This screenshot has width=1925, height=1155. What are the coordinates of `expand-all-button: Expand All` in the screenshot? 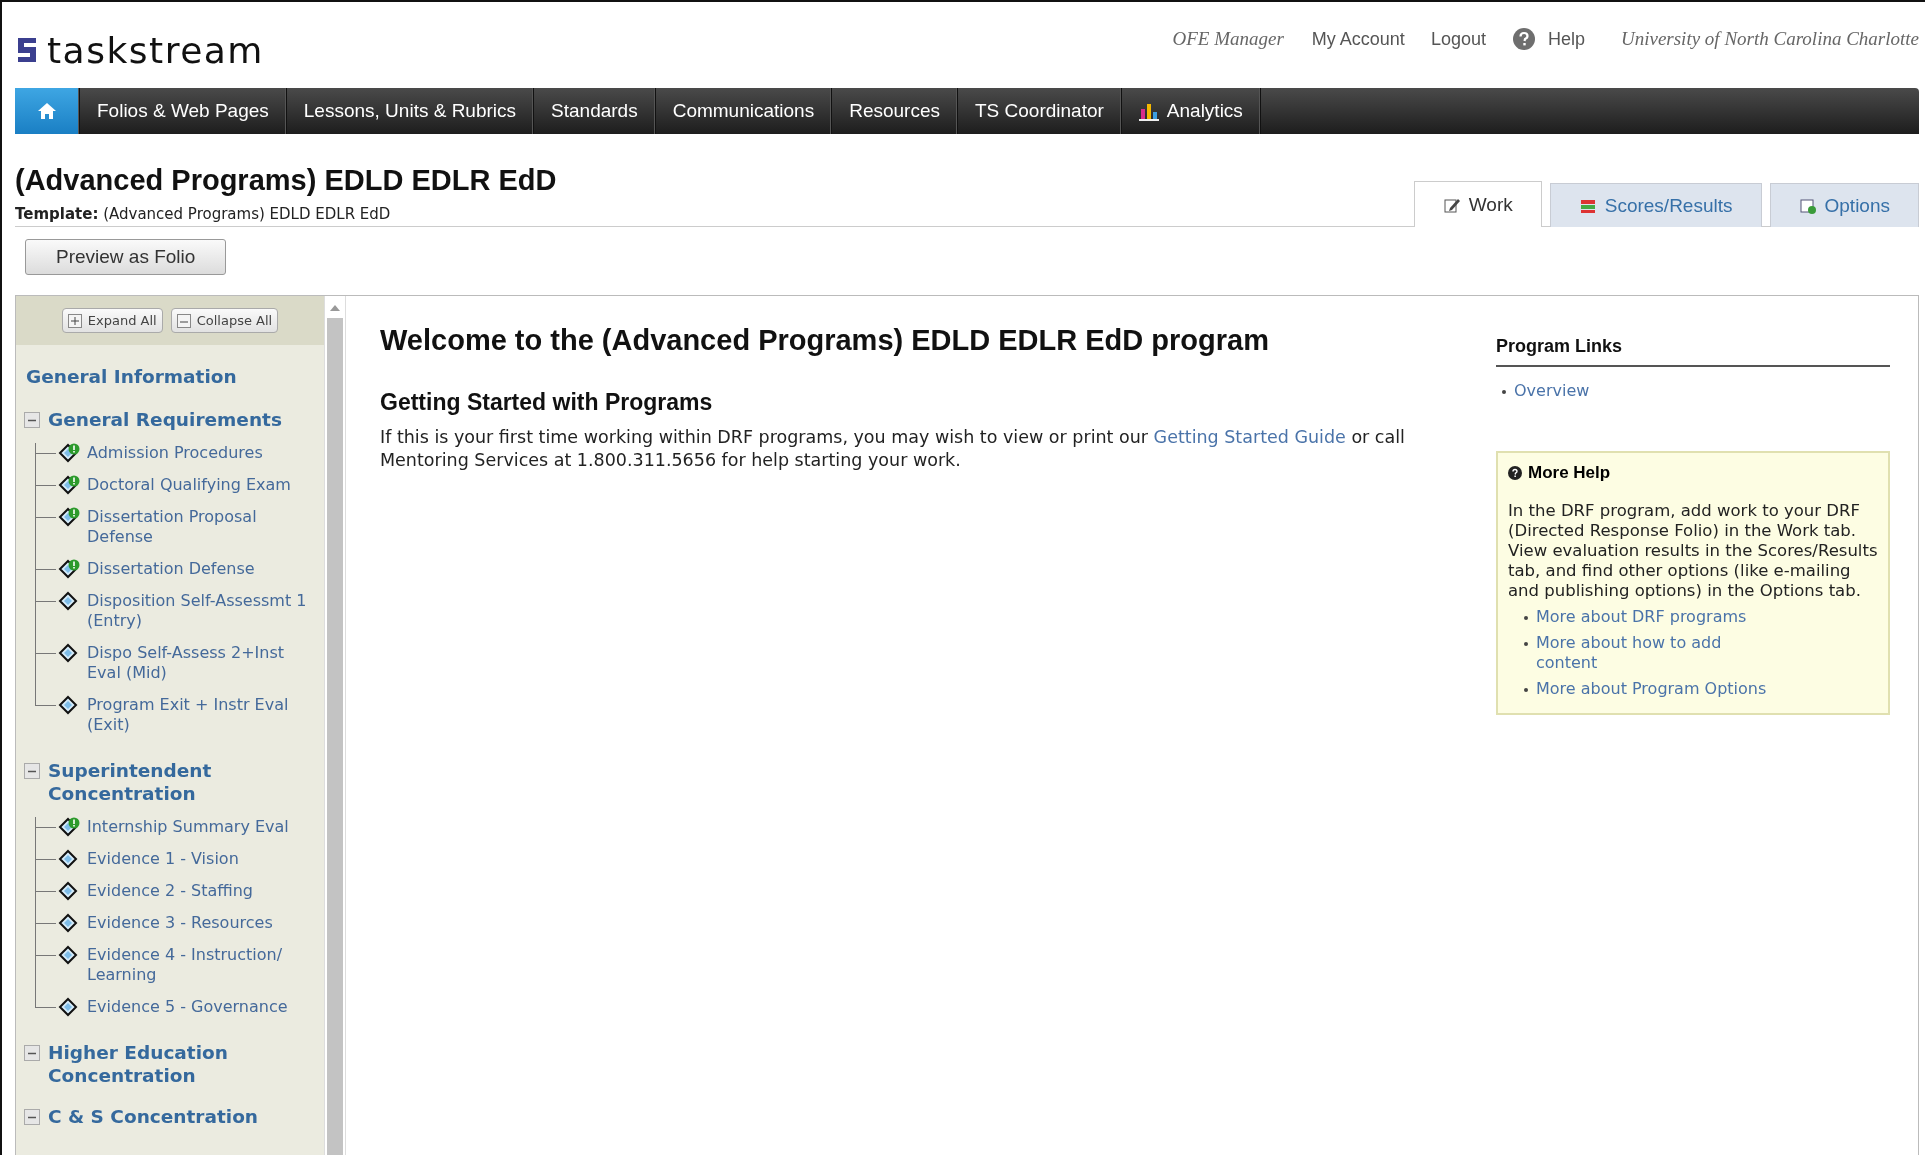 It's located at (112, 320).